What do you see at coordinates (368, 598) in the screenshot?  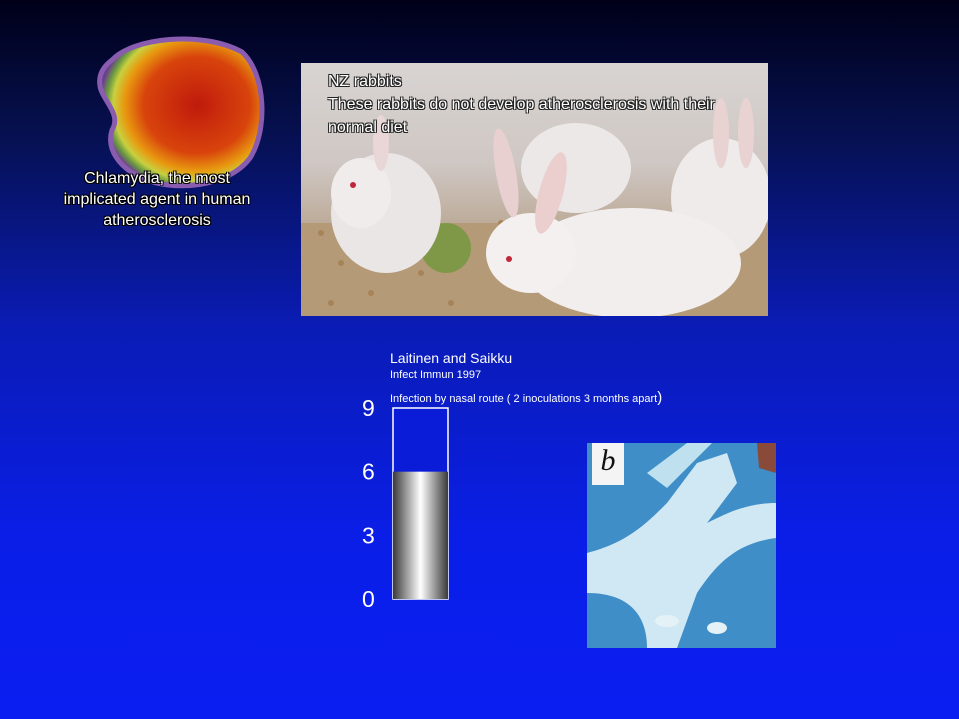 I see `y-tick-label: 0` at bounding box center [368, 598].